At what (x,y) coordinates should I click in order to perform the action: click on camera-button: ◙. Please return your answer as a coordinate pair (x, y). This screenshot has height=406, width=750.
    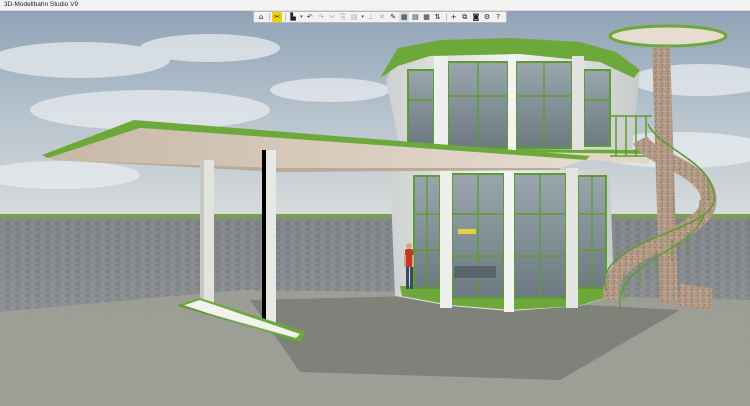
    Looking at the image, I should click on (476, 17).